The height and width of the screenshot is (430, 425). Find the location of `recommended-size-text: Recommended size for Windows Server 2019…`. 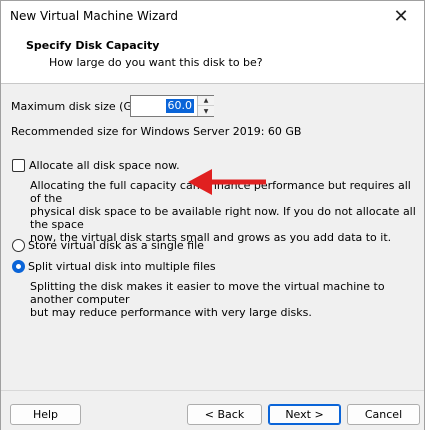

recommended-size-text: Recommended size for Windows Server 2019… is located at coordinates (156, 131).